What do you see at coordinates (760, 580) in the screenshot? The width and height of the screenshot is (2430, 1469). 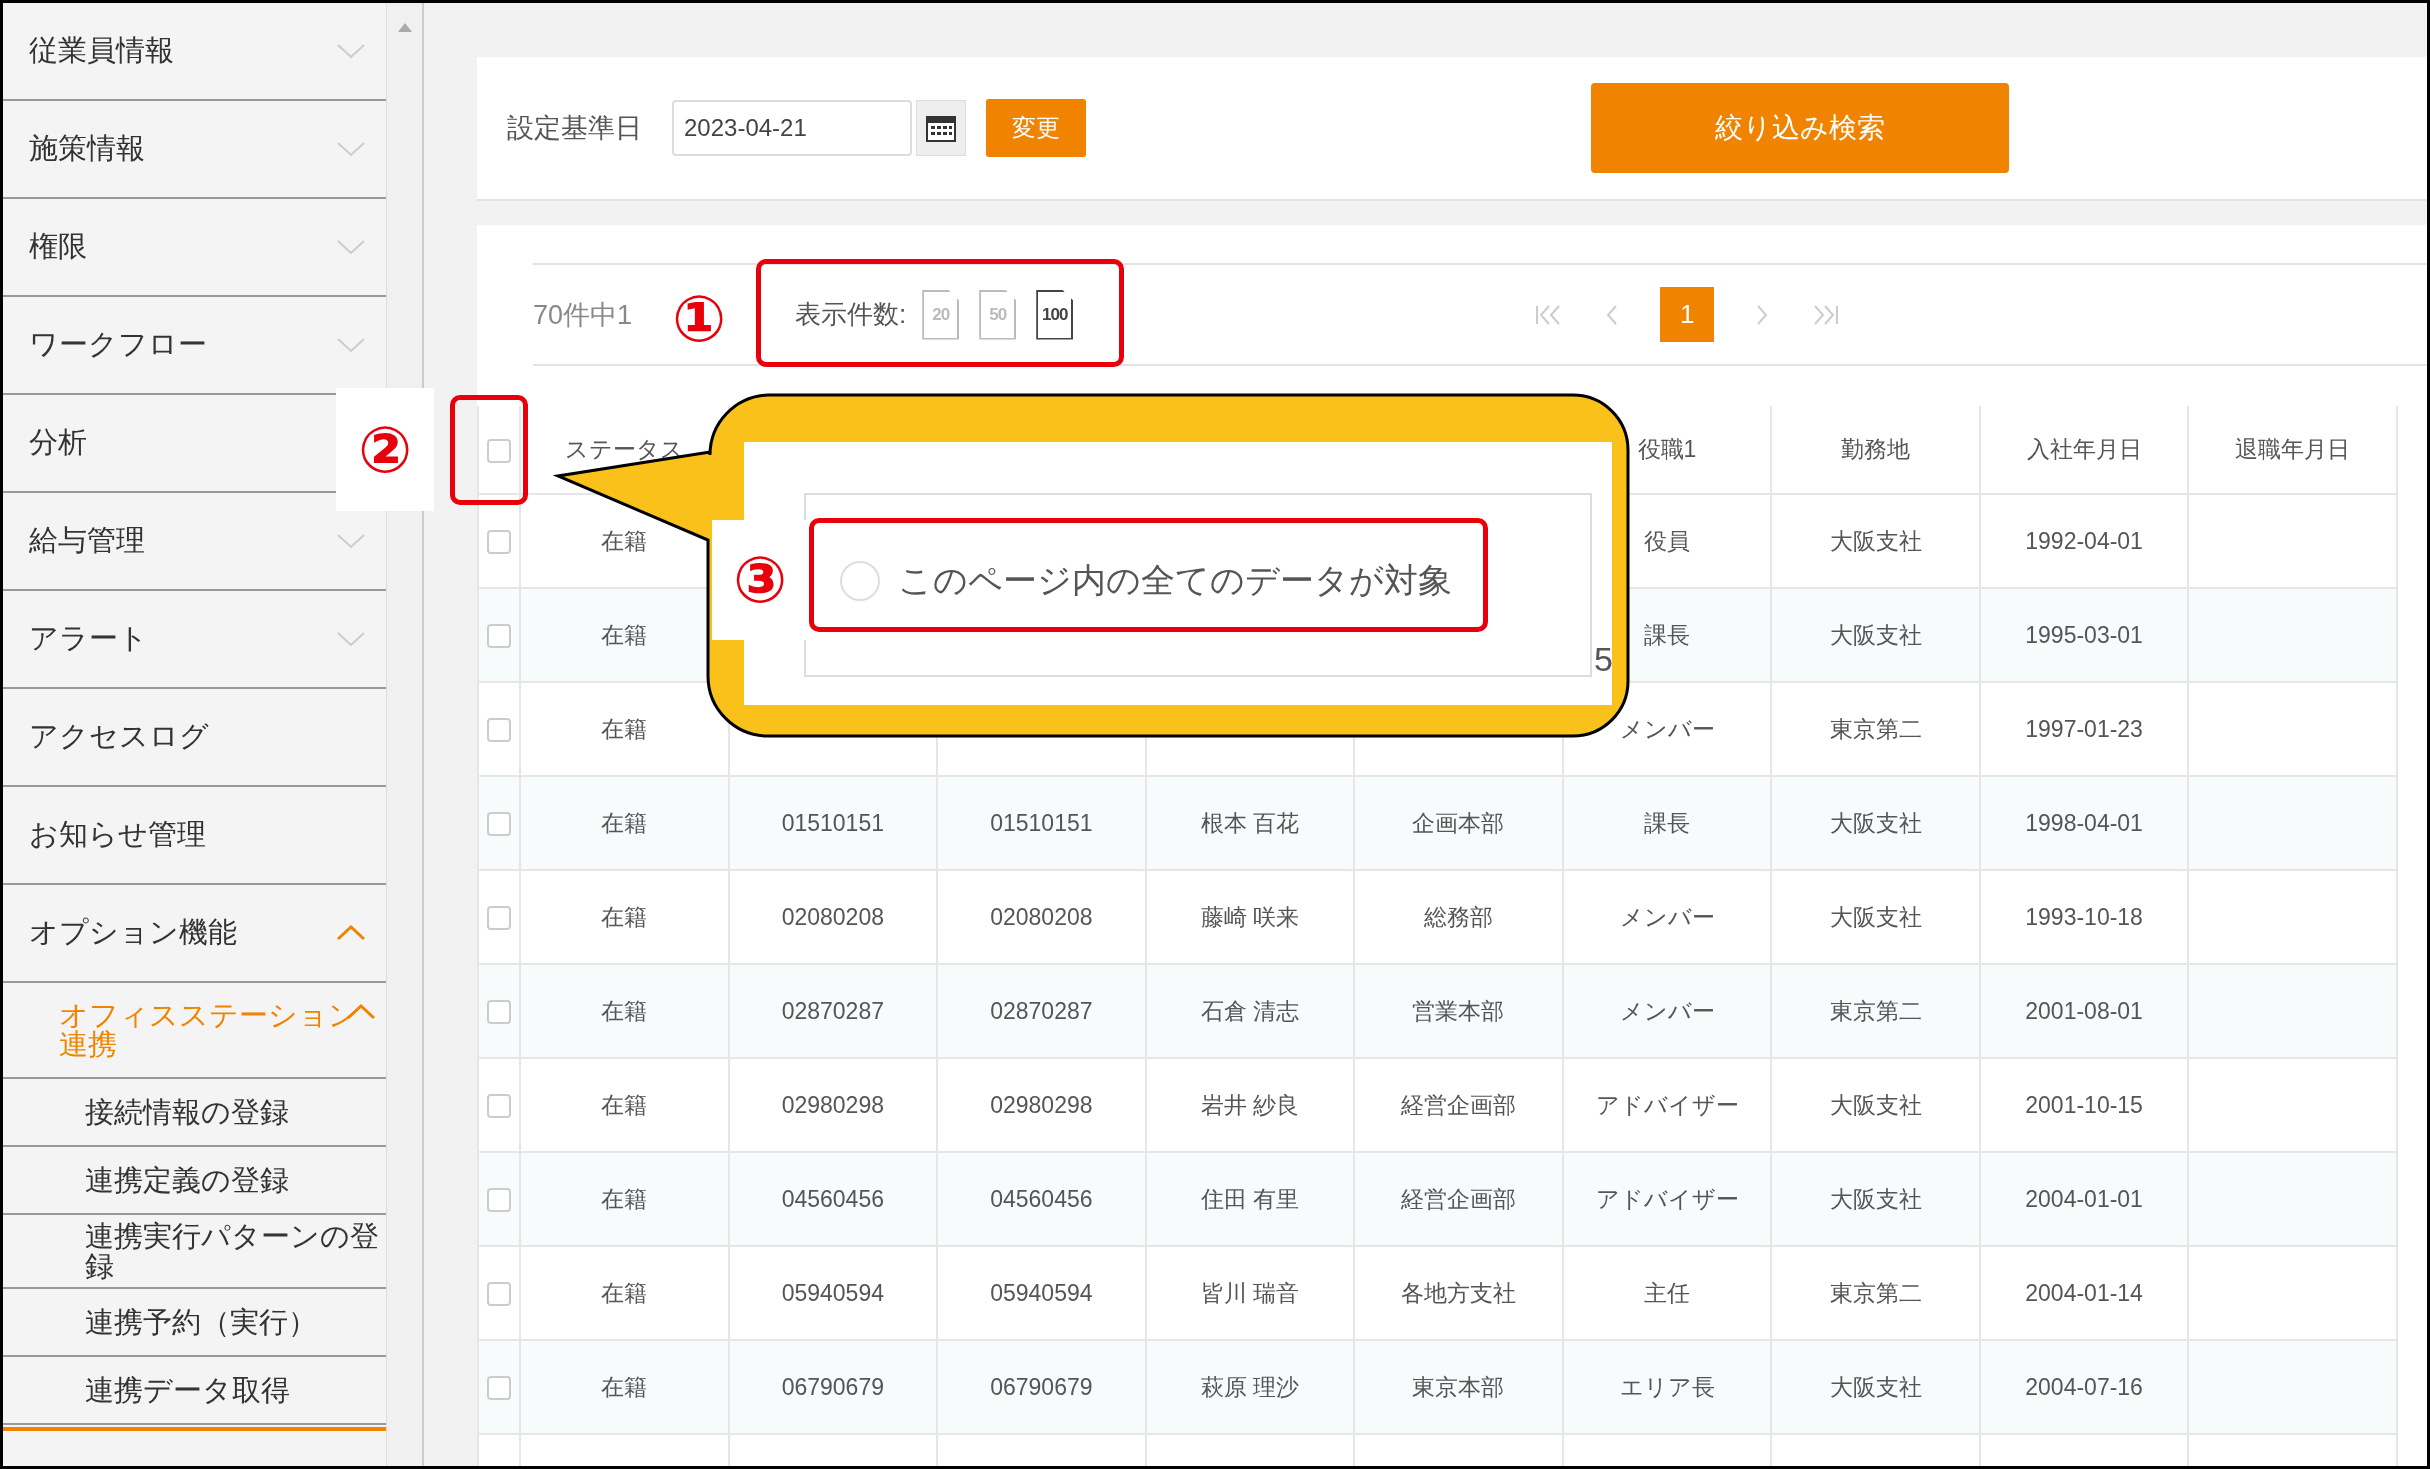 I see `annotation-number: ③` at bounding box center [760, 580].